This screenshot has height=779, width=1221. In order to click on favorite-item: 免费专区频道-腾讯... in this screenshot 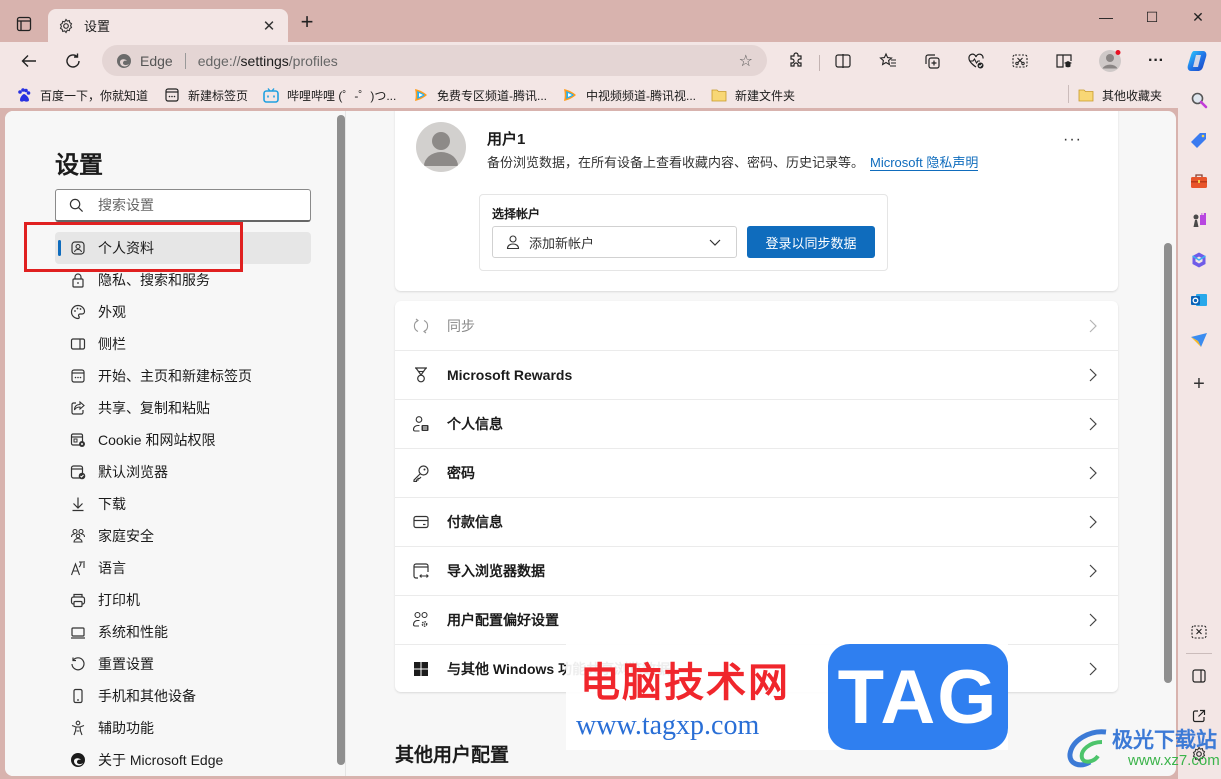, I will do `click(480, 95)`.